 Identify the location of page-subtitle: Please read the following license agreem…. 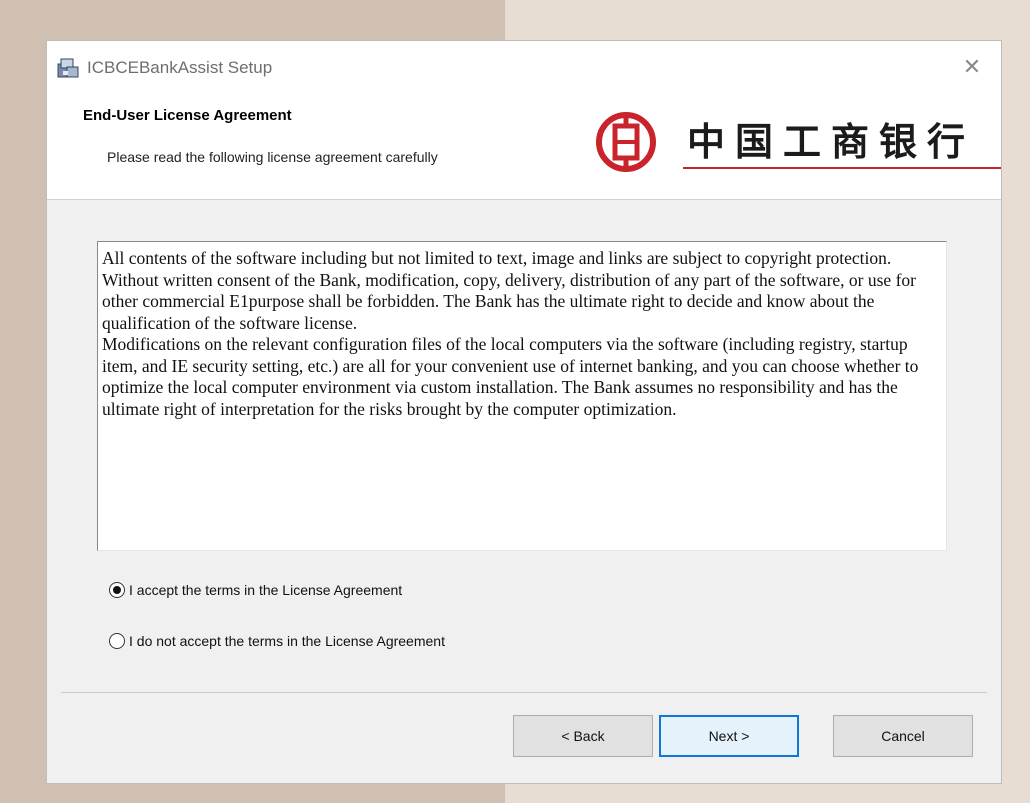
(272, 157).